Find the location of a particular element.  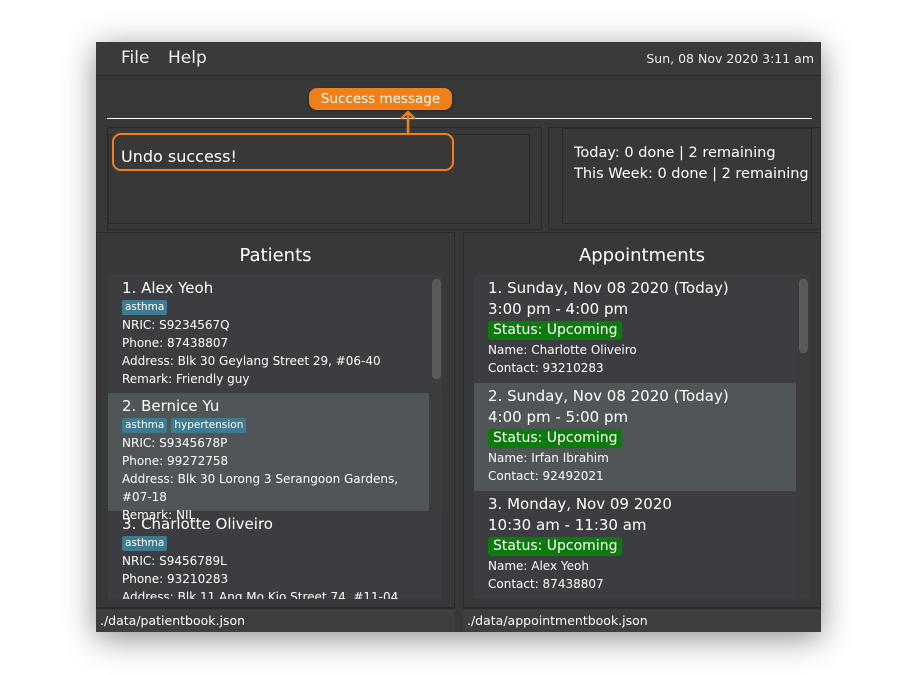

patient-nric: NRIC: S9234567Q is located at coordinates (176, 325).